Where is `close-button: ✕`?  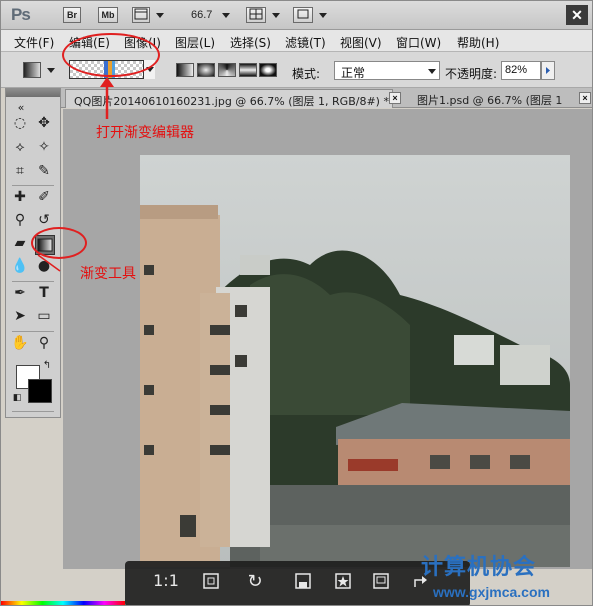 close-button: ✕ is located at coordinates (577, 15).